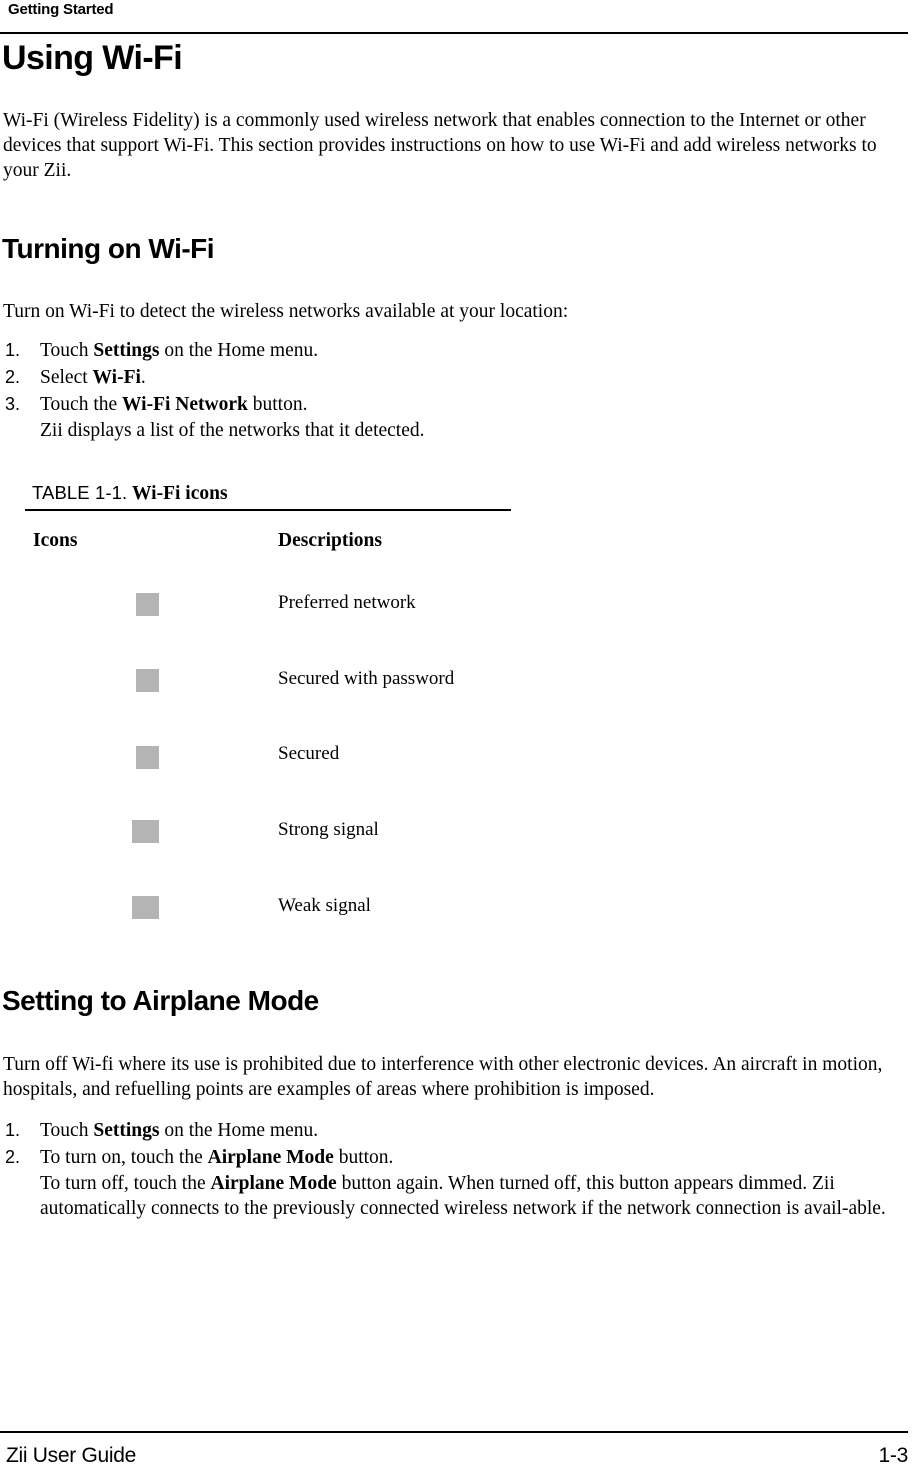 This screenshot has height=1472, width=915. Describe the element at coordinates (447, 377) in the screenshot. I see `list-item: 2. Select Wi-Fi.` at that location.